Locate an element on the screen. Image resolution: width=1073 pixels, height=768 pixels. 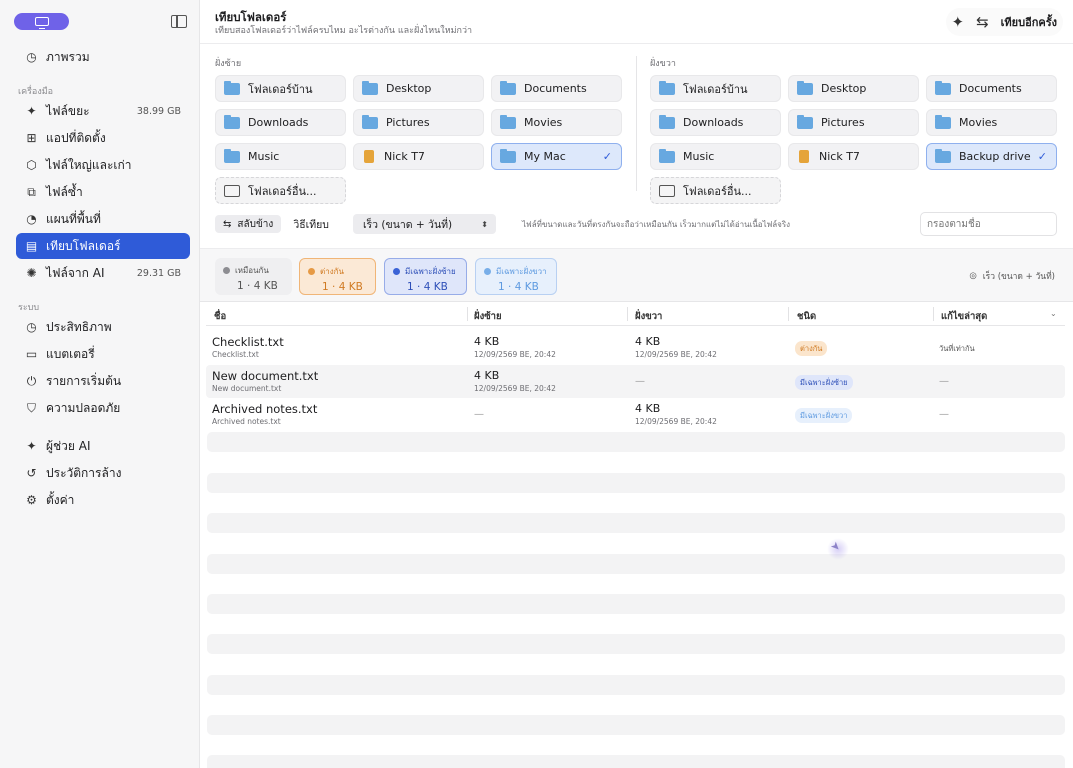
sidebar-item-label: ประวัติการล้าง is located at coordinates (84, 472).